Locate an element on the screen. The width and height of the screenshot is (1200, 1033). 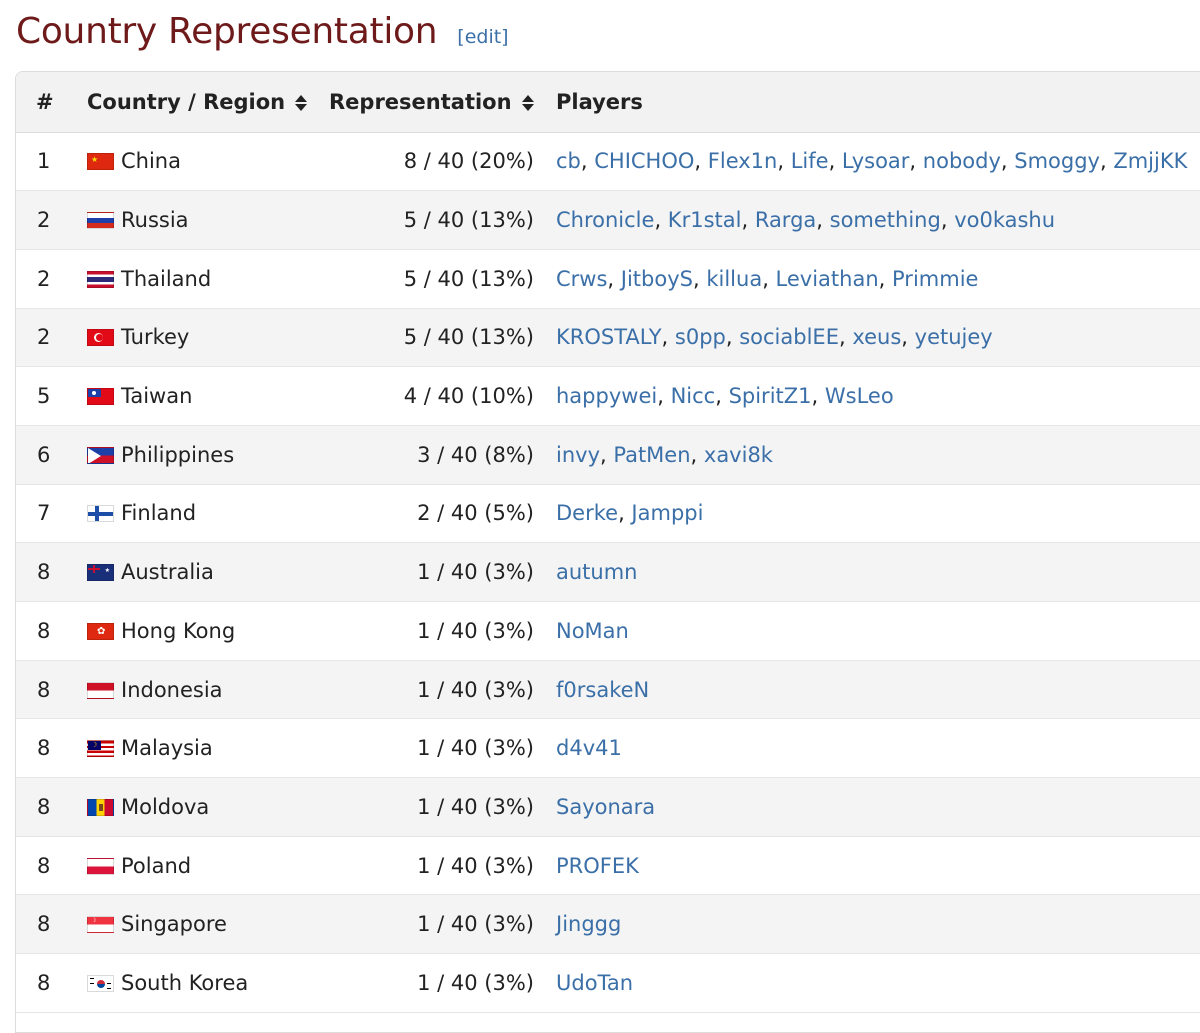
player-link: invy is located at coordinates (578, 455).